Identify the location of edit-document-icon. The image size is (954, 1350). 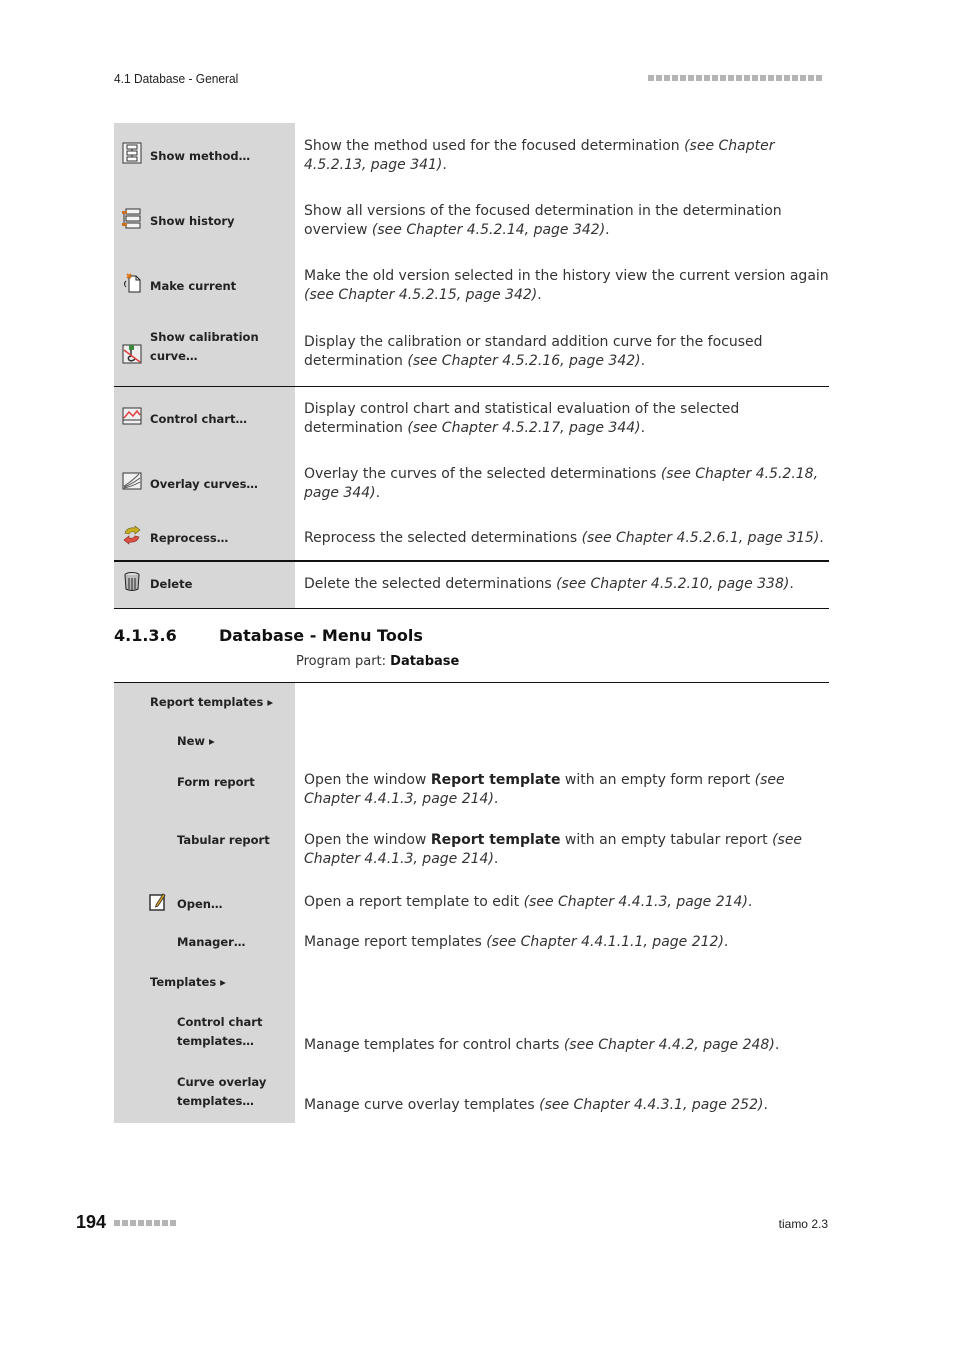
(157, 901).